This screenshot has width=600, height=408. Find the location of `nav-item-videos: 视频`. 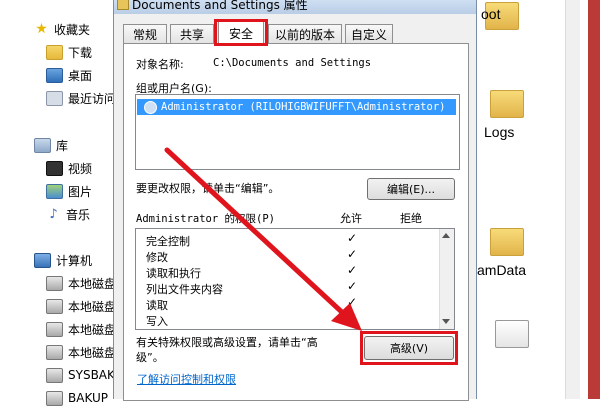

nav-item-videos: 视频 is located at coordinates (69, 168).